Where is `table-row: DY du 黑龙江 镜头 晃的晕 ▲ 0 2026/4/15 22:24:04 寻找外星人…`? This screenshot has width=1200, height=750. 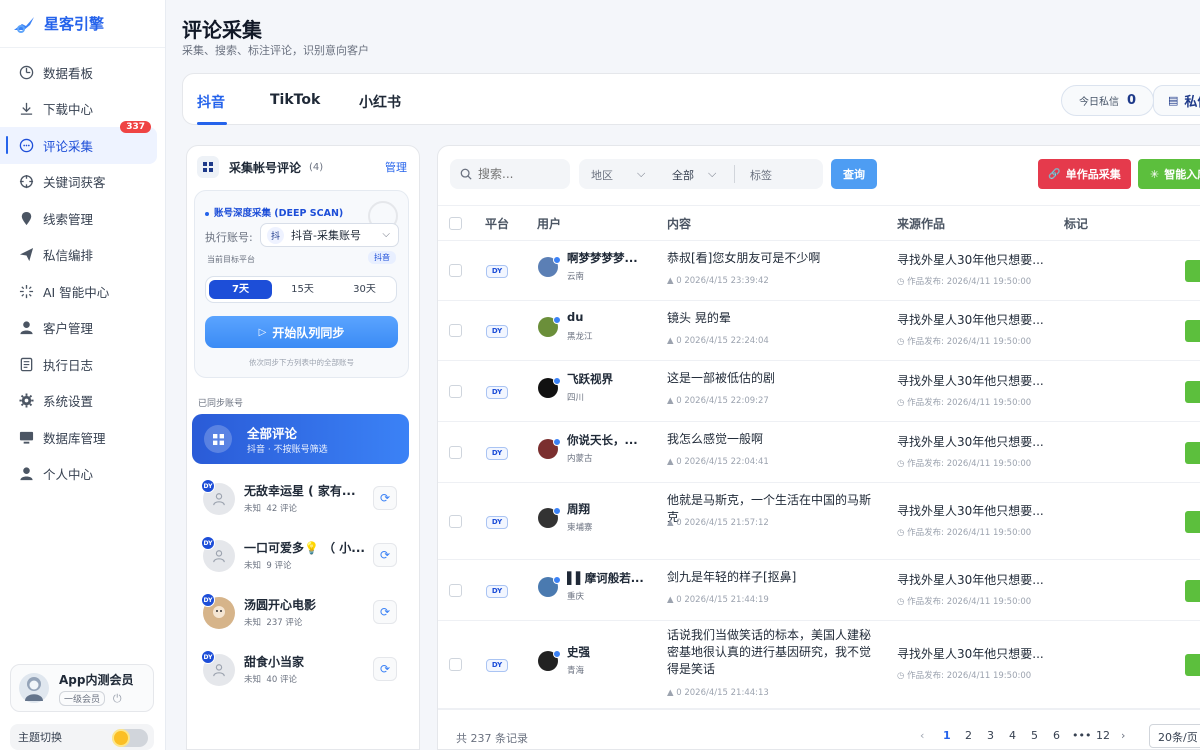
table-row: DY du 黑龙江 镜头 晃的晕 ▲ 0 2026/4/15 22:24:04 寻找外星人… is located at coordinates (819, 331).